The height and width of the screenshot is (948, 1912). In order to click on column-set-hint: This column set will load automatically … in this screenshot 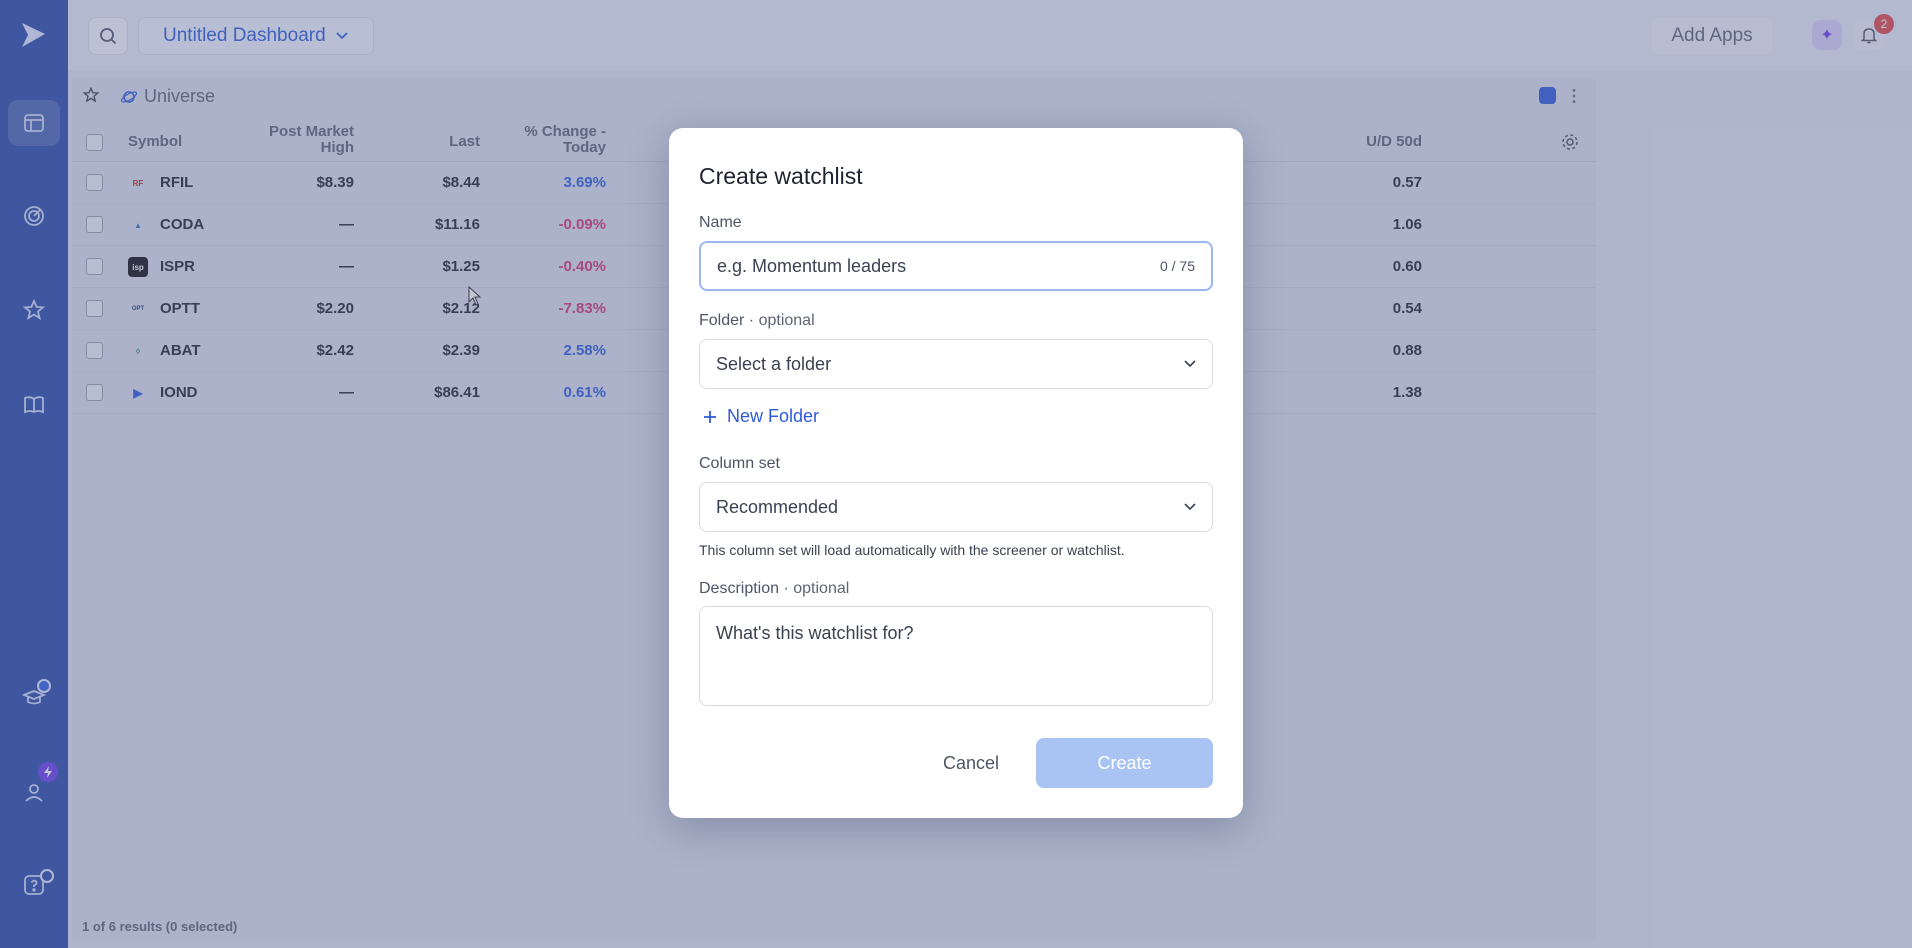, I will do `click(912, 550)`.